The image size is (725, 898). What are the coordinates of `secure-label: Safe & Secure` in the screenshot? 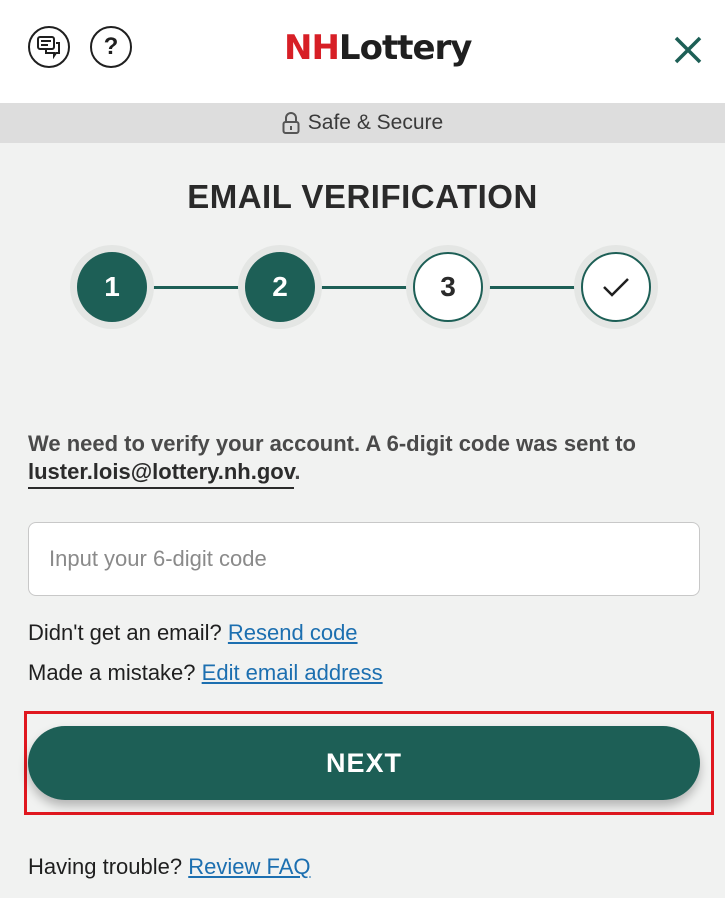 It's located at (375, 122).